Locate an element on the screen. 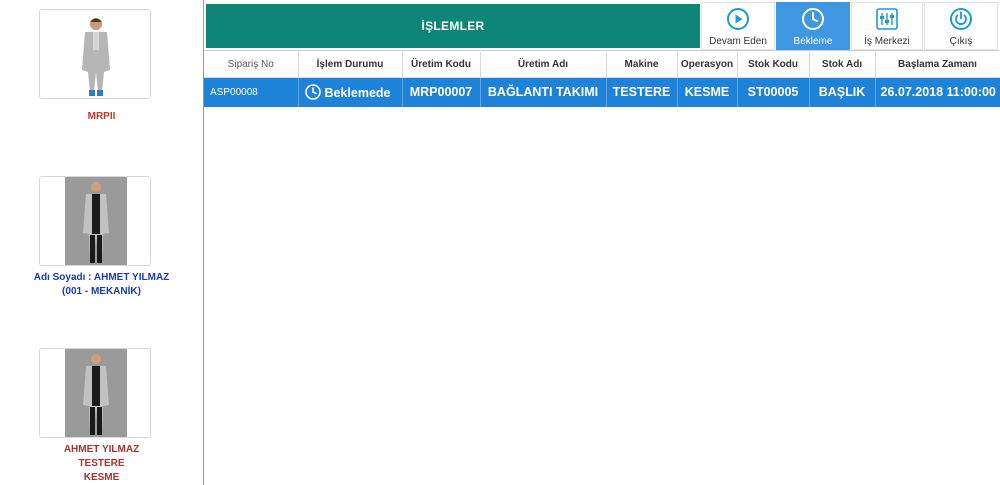  in-progress-button: Devam Eden is located at coordinates (738, 26).